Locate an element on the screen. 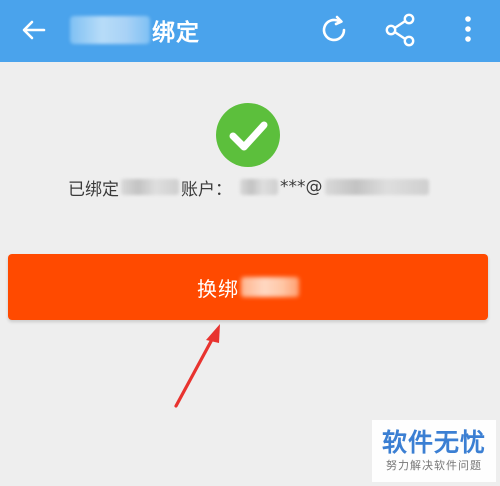 Image resolution: width=500 pixels, height=486 pixels. watermark-logo: 软件无忧 努力解决软件问题 is located at coordinates (434, 451).